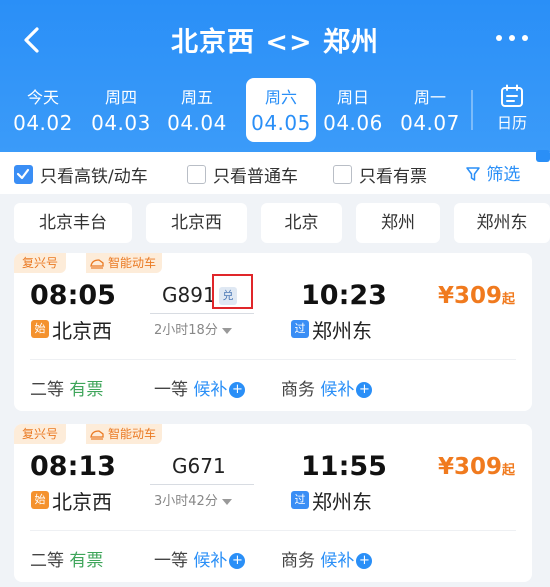  Describe the element at coordinates (196, 223) in the screenshot. I see `station-chip: 北京西` at that location.